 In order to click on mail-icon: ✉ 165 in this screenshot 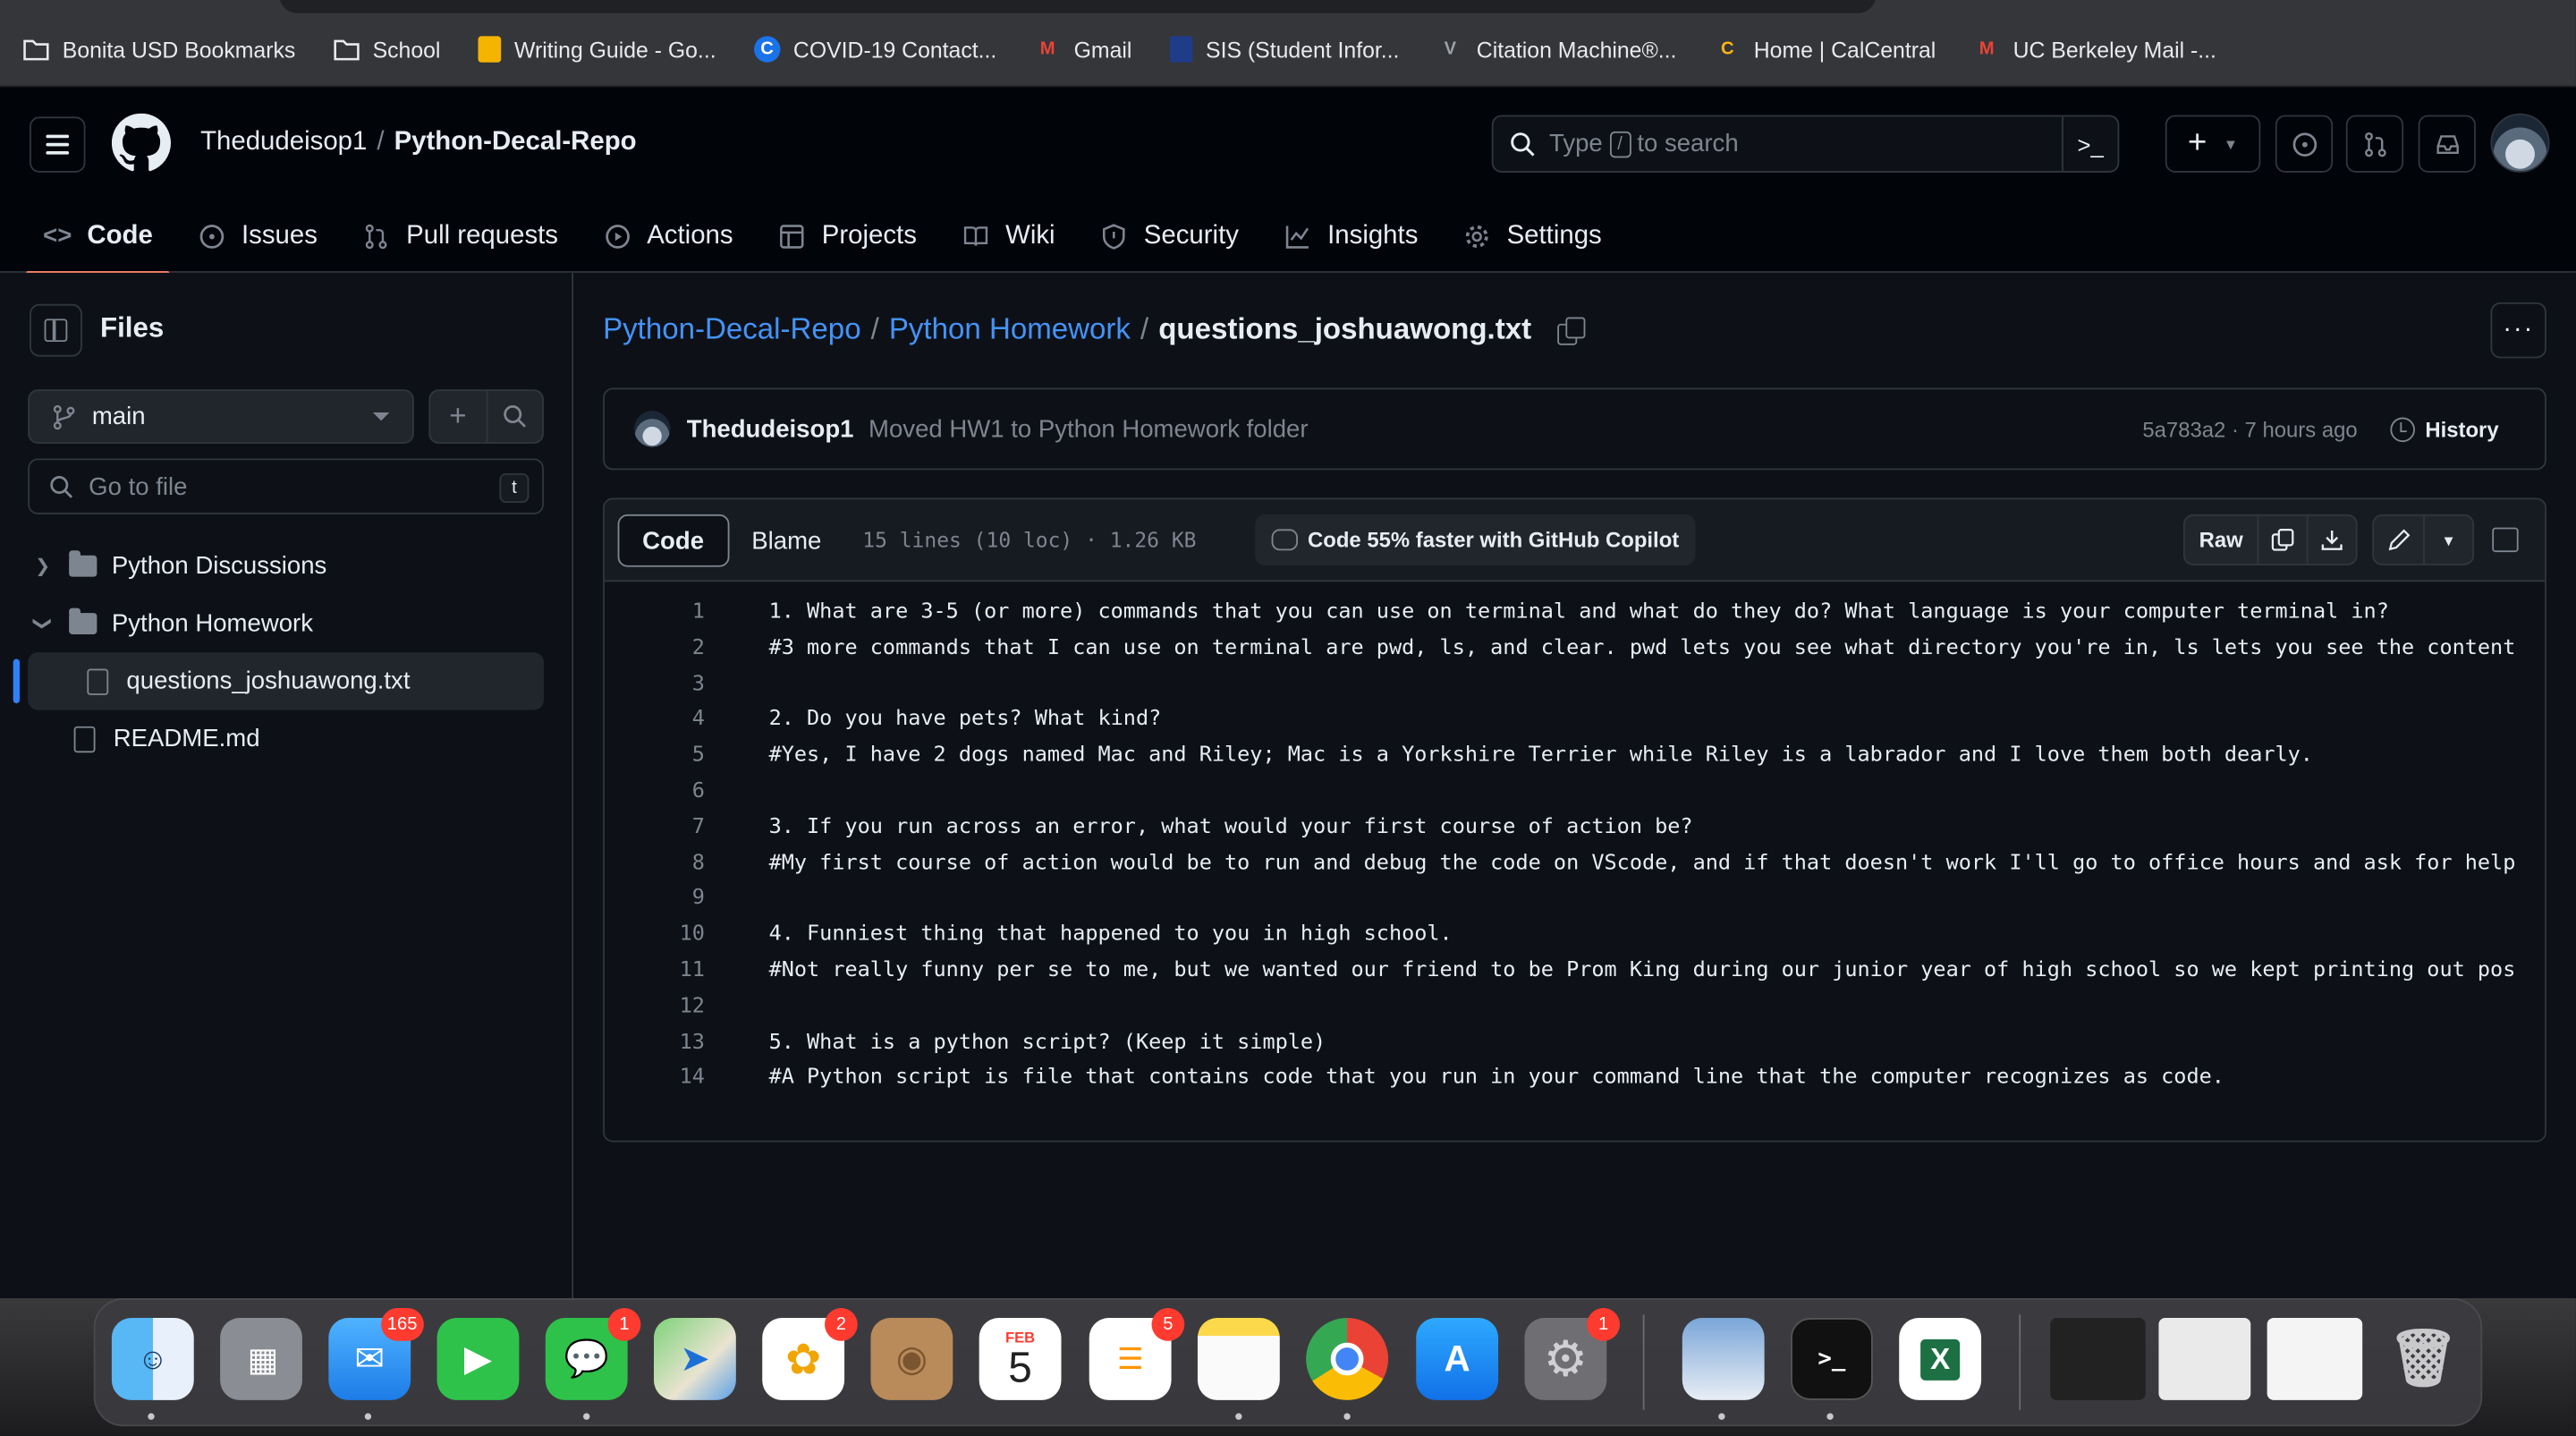, I will do `click(376, 1354)`.